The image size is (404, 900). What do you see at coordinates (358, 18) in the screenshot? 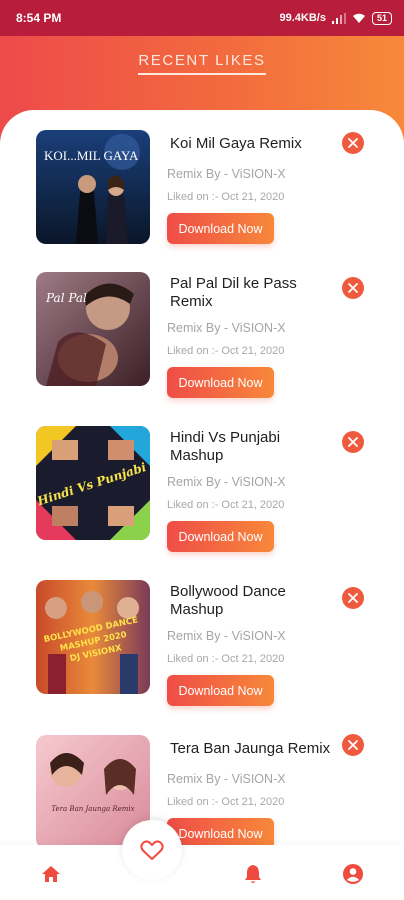
I see `wifi-icon` at bounding box center [358, 18].